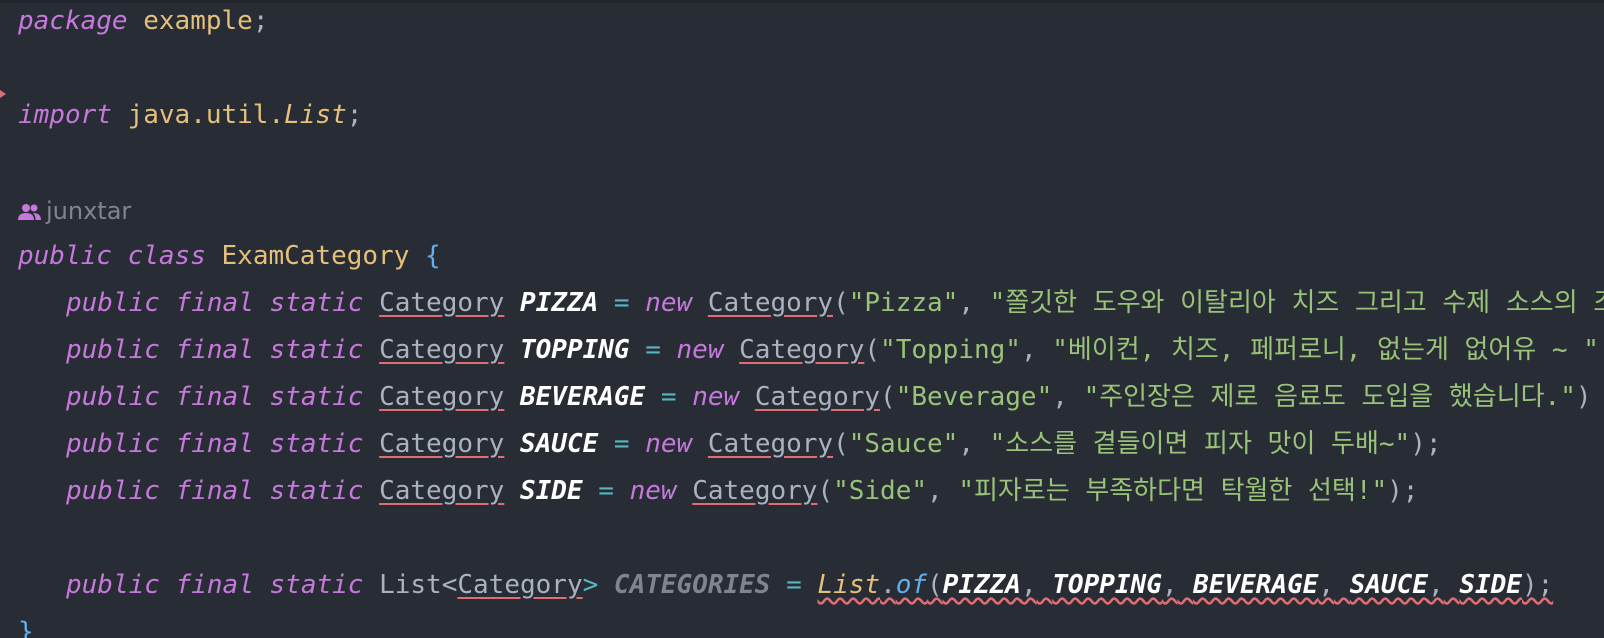 The width and height of the screenshot is (1604, 638). I want to click on open-brace: {, so click(433, 256).